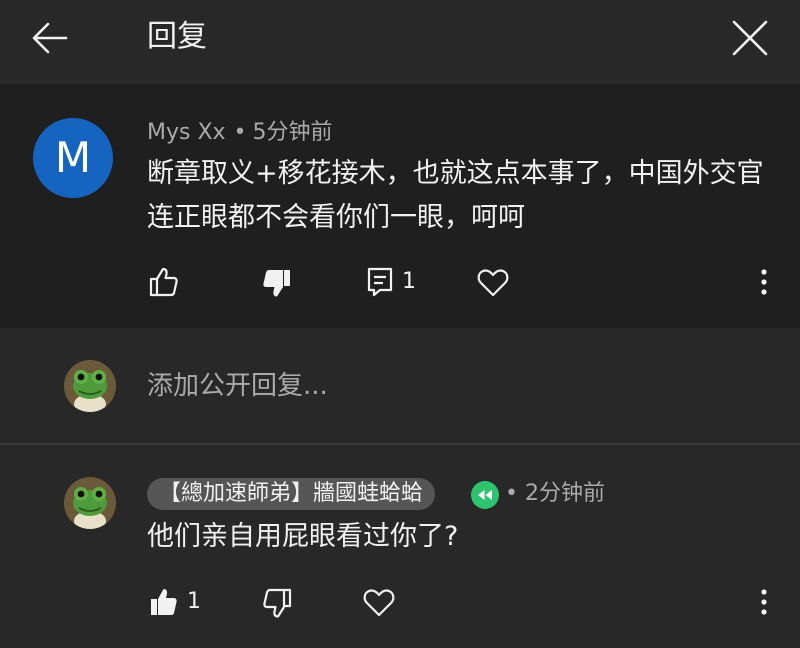  Describe the element at coordinates (409, 281) in the screenshot. I see `reply-count: 1` at that location.